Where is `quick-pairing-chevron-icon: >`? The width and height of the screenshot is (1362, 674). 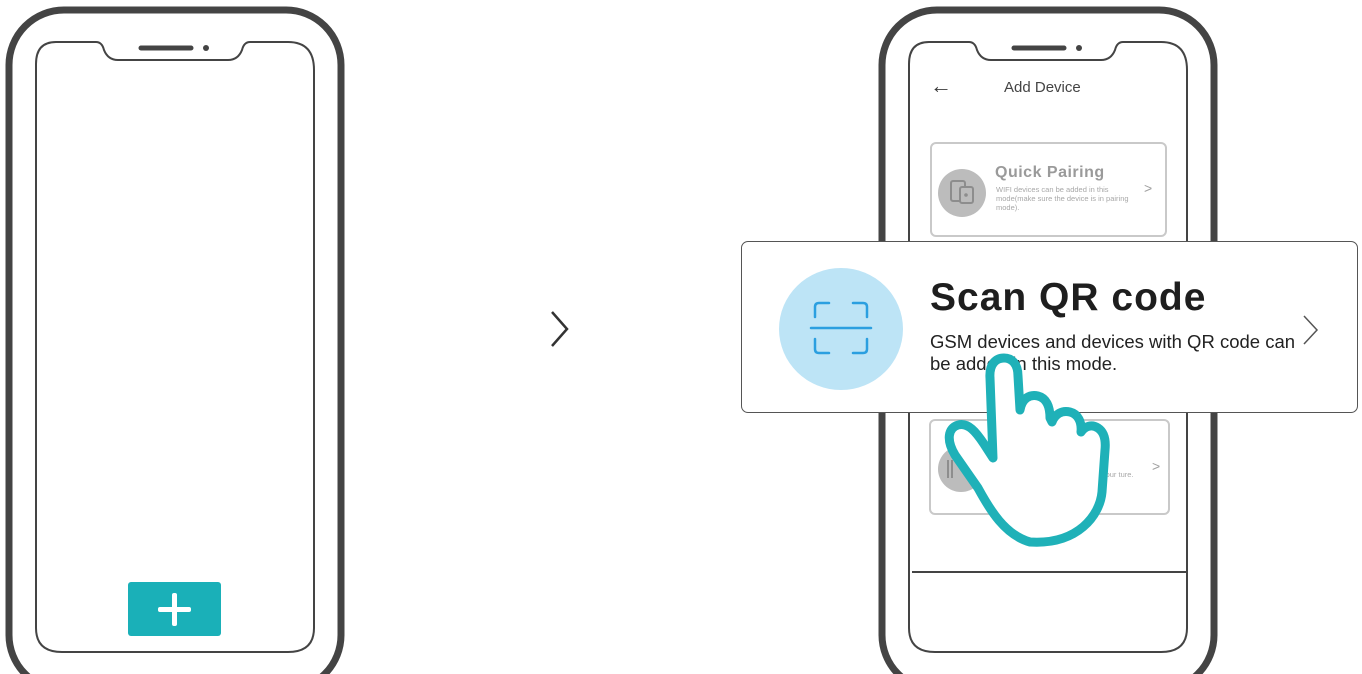 quick-pairing-chevron-icon: > is located at coordinates (1148, 188).